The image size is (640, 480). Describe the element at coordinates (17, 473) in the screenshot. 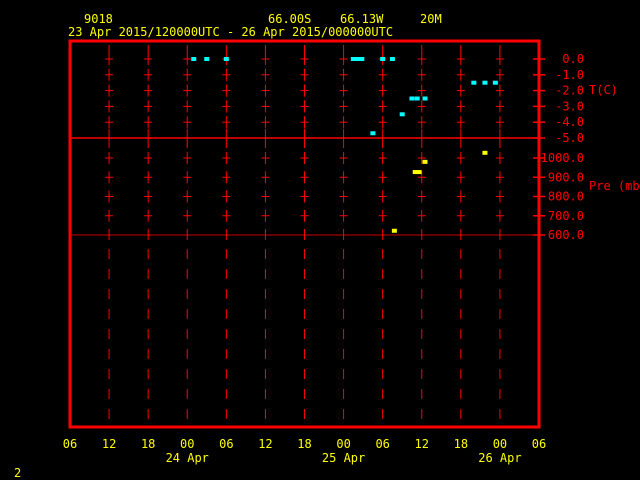

I see `page-number: 2` at that location.